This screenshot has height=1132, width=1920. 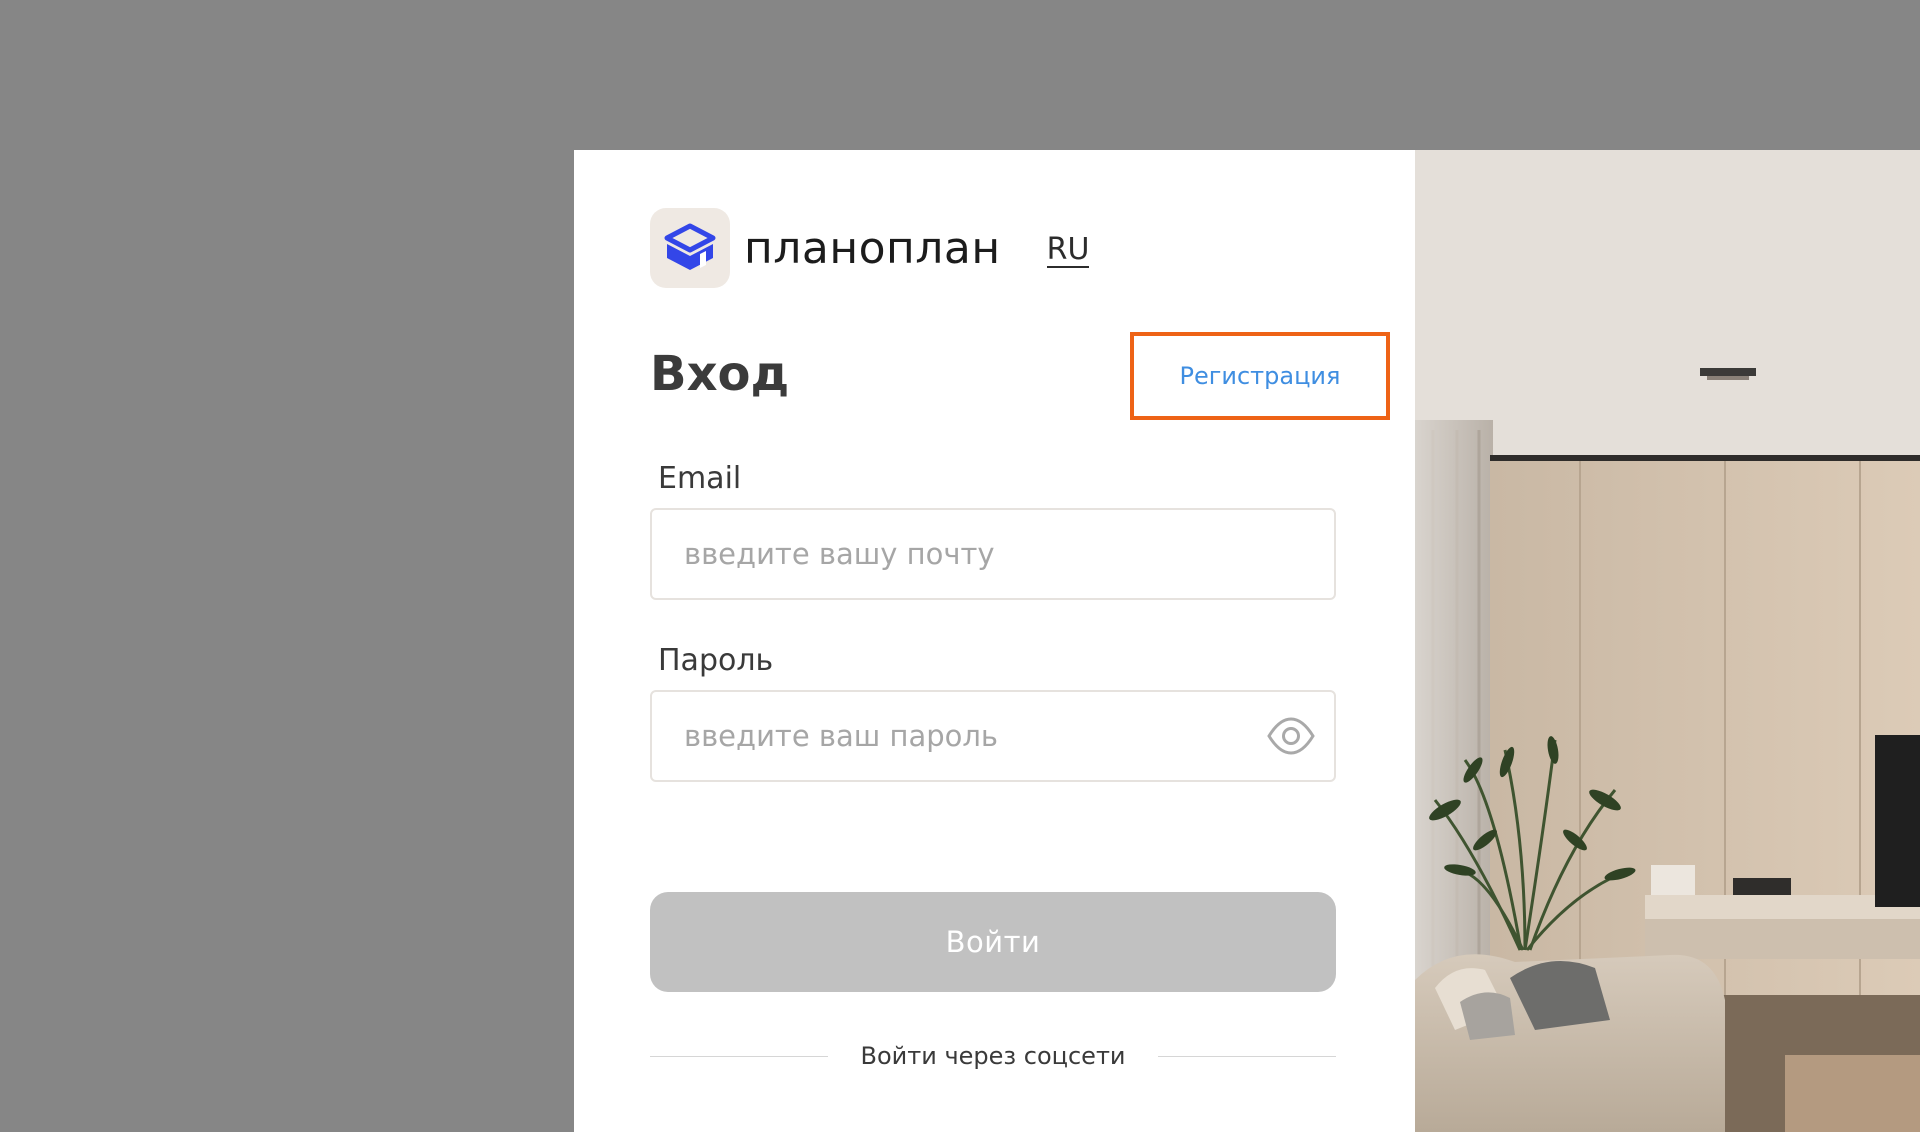 What do you see at coordinates (993, 942) in the screenshot?
I see `login-button: Войти` at bounding box center [993, 942].